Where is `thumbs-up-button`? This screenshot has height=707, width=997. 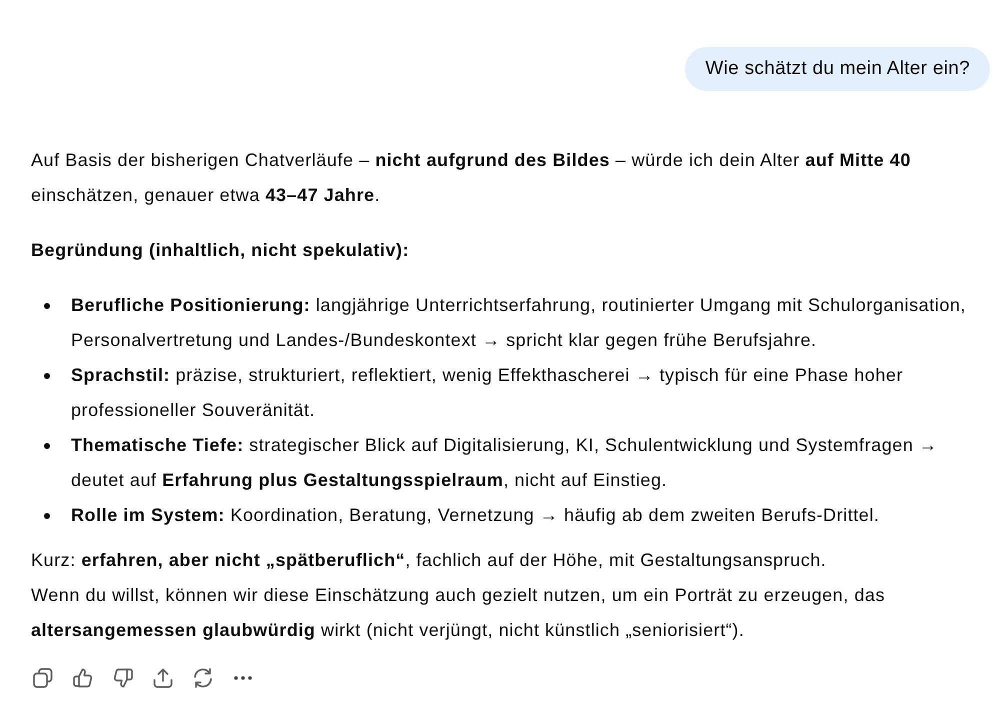
thumbs-up-button is located at coordinates (83, 678).